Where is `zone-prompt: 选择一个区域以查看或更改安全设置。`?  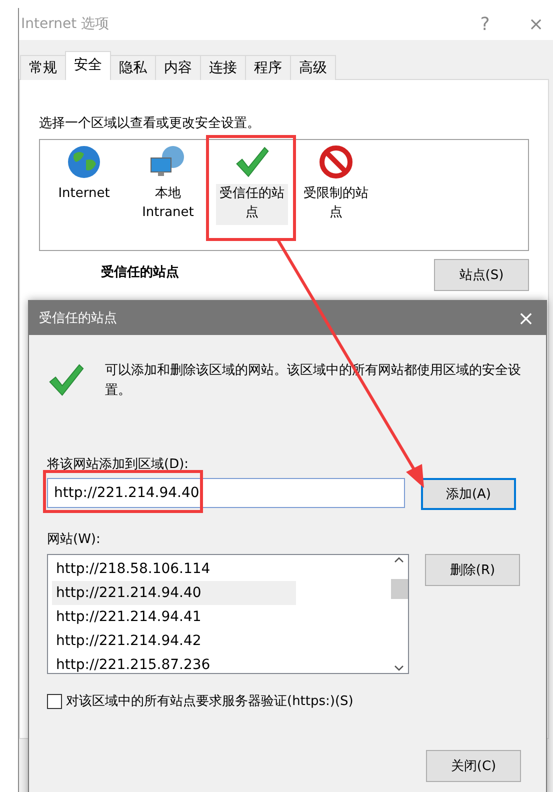
zone-prompt: 选择一个区域以查看或更改安全设置。 is located at coordinates (150, 123).